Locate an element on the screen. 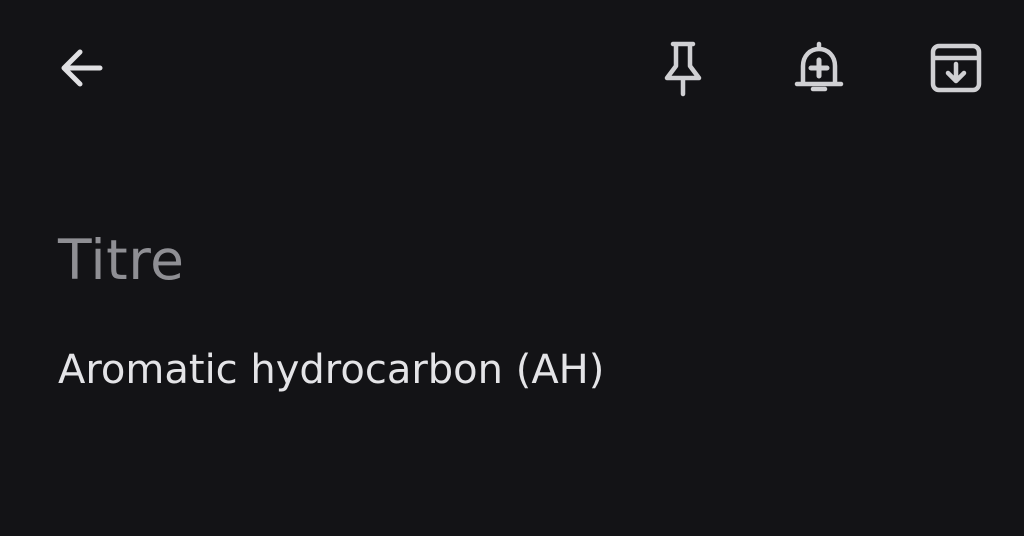 The image size is (1024, 536). bell-add-icon is located at coordinates (819, 66).